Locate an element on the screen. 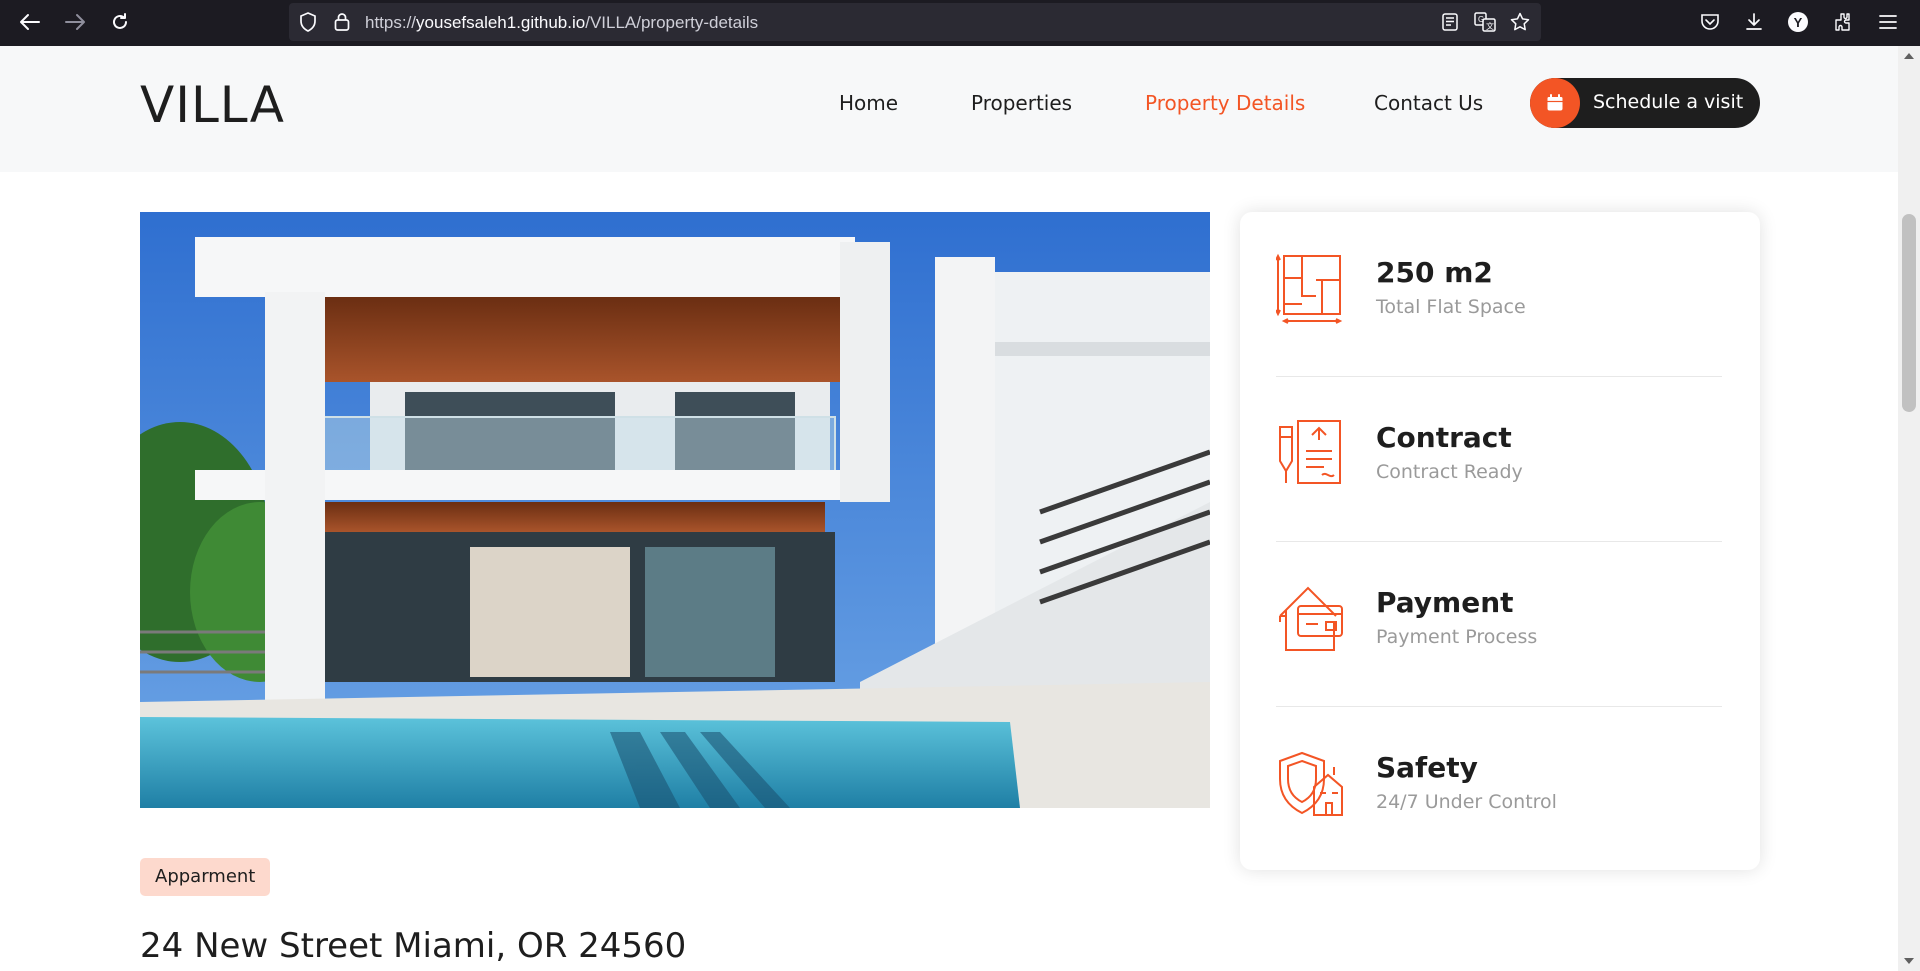 This screenshot has height=971, width=1920. site-logo: VILLA is located at coordinates (212, 105).